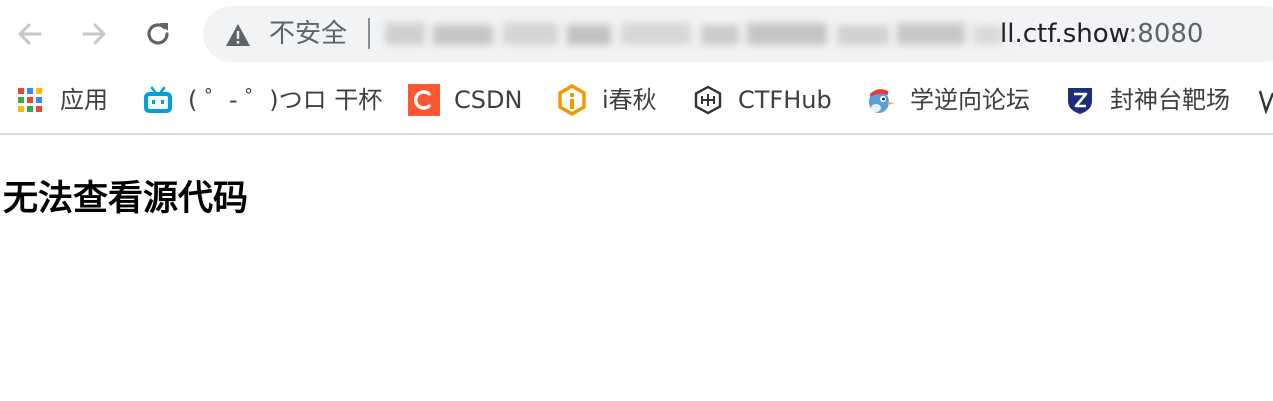 Image resolution: width=1273 pixels, height=401 pixels. I want to click on reload-button, so click(158, 34).